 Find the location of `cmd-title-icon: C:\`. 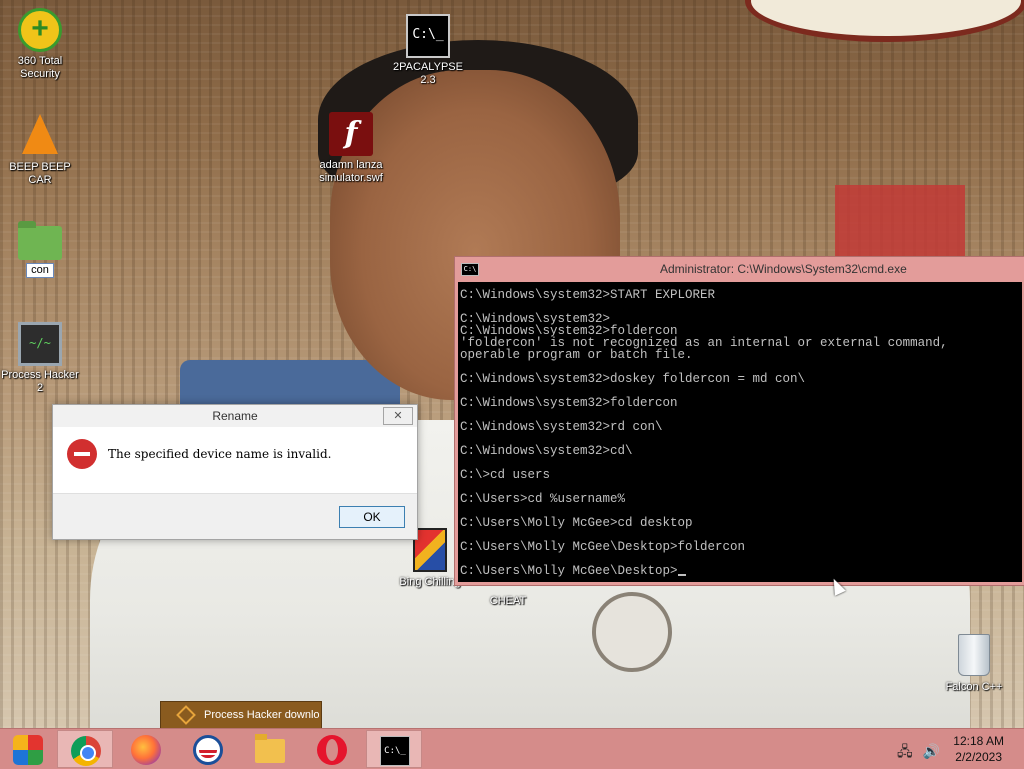

cmd-title-icon: C:\ is located at coordinates (470, 269).